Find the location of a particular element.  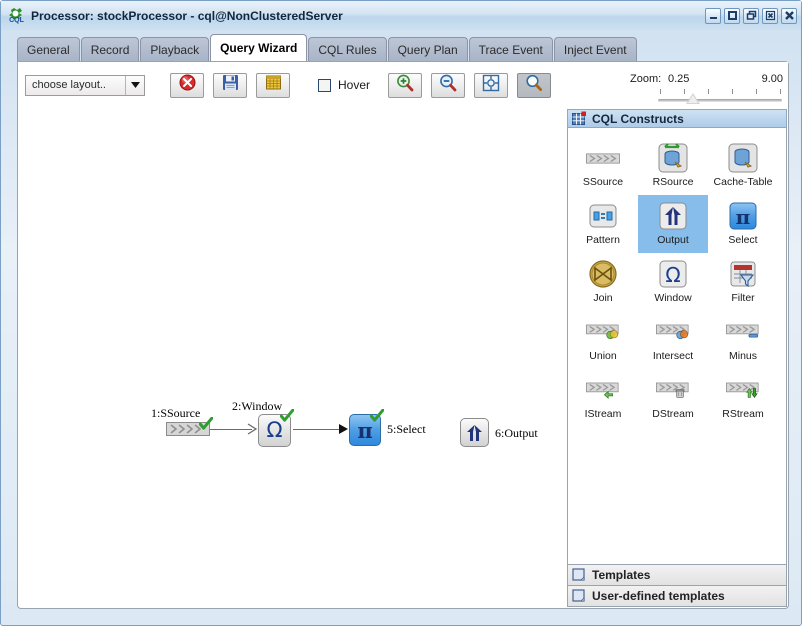

palette-label-select: Select is located at coordinates (743, 240).